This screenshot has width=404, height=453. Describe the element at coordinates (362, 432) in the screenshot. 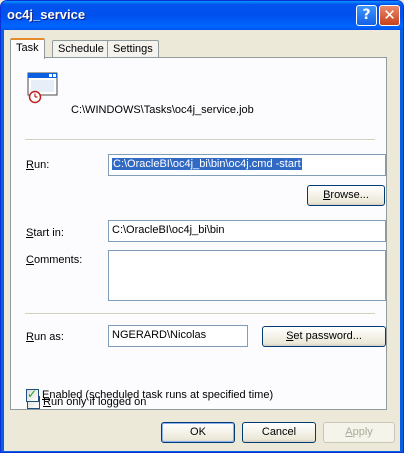

I see `apply-rest: pply` at that location.